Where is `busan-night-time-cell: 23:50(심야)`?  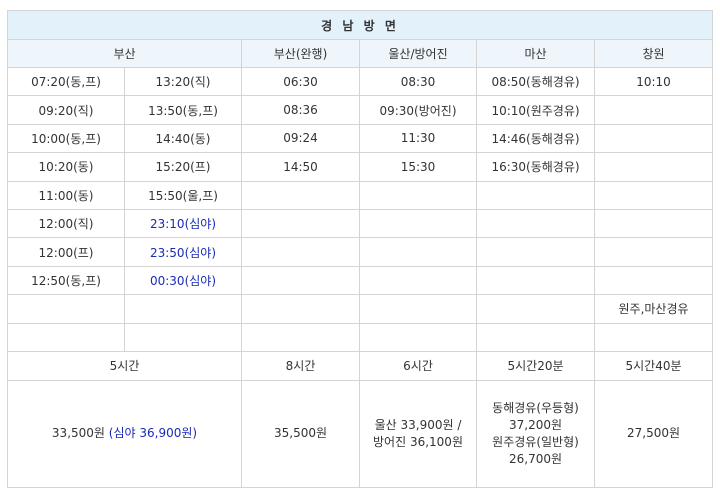 busan-night-time-cell: 23:50(심야) is located at coordinates (183, 252).